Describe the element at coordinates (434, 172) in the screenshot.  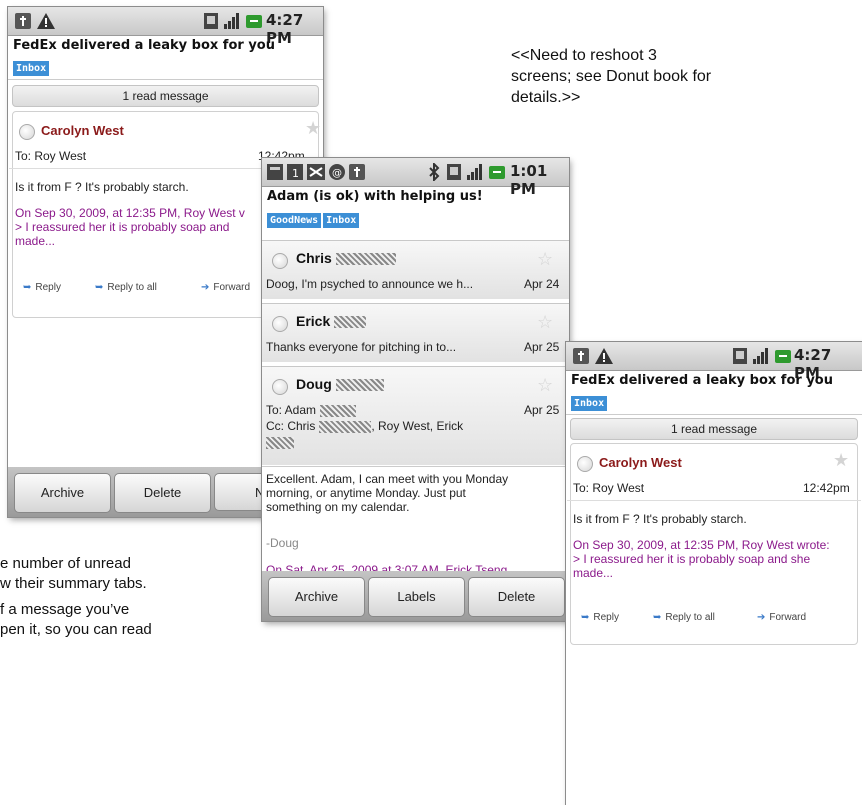
I see `bluetooth-icon` at that location.